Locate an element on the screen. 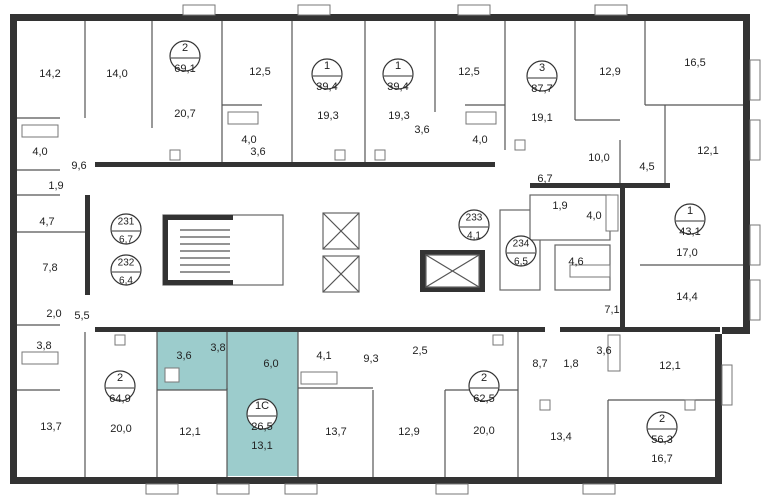 Image resolution: width=770 pixels, height=500 pixels. room-area: 4,6 is located at coordinates (575, 262).